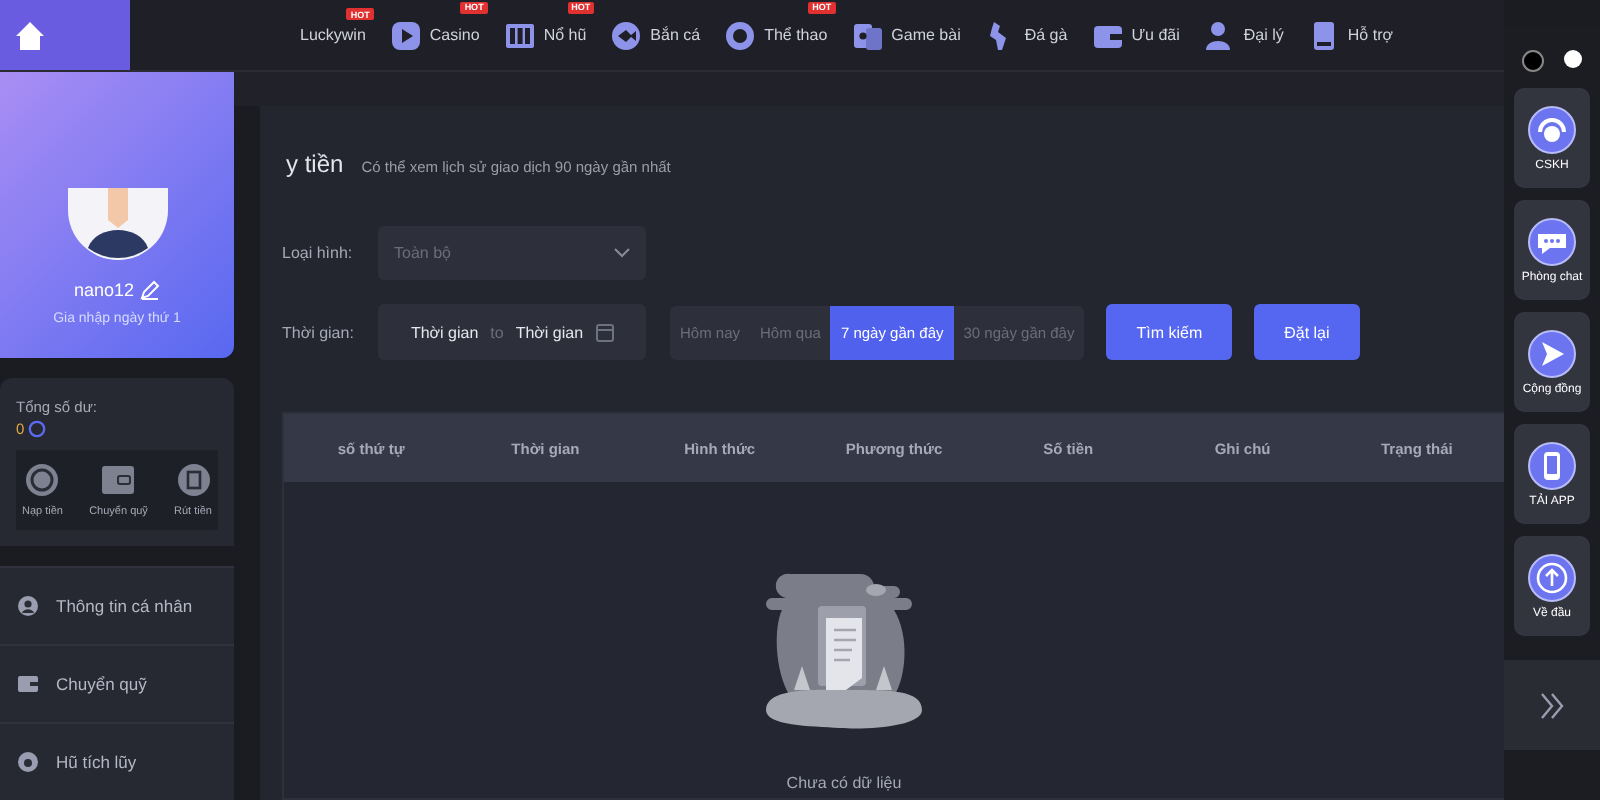 Image resolution: width=1600 pixels, height=800 pixels. Describe the element at coordinates (906, 35) in the screenshot. I see `nav-link: Game bài` at that location.